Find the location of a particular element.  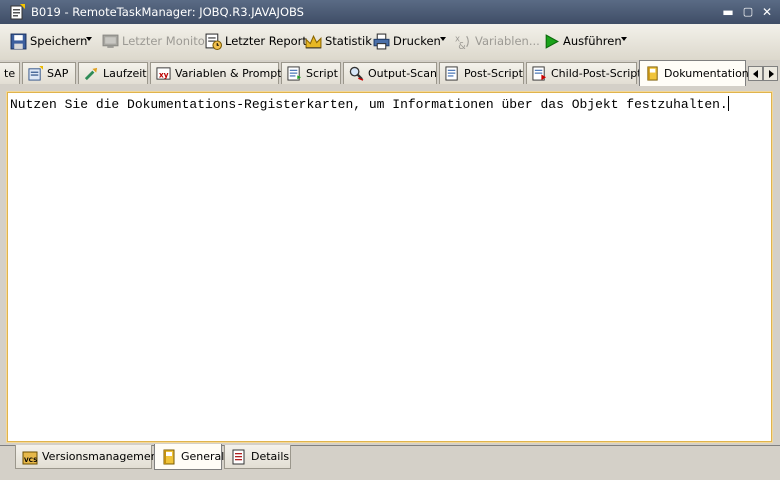

last-report-label: Letzter Report is located at coordinates (266, 41).